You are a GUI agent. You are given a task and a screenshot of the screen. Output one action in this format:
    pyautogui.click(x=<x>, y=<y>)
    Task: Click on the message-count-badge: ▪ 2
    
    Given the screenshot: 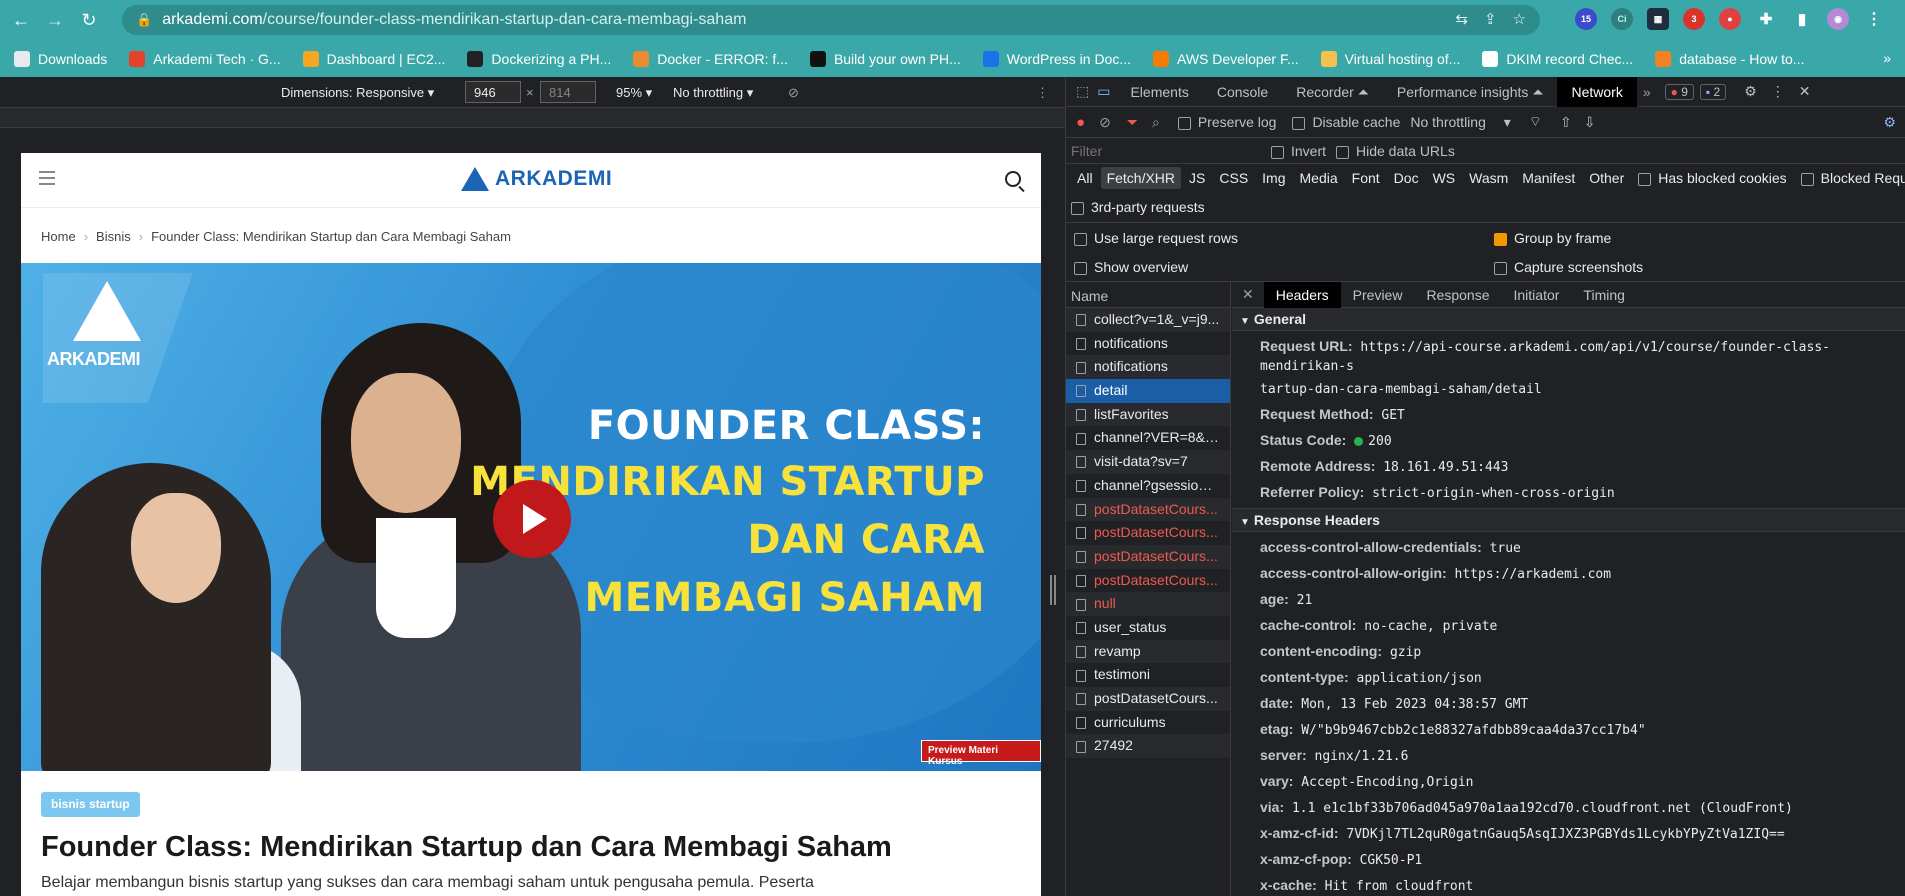 What is the action you would take?
    pyautogui.click(x=1713, y=91)
    